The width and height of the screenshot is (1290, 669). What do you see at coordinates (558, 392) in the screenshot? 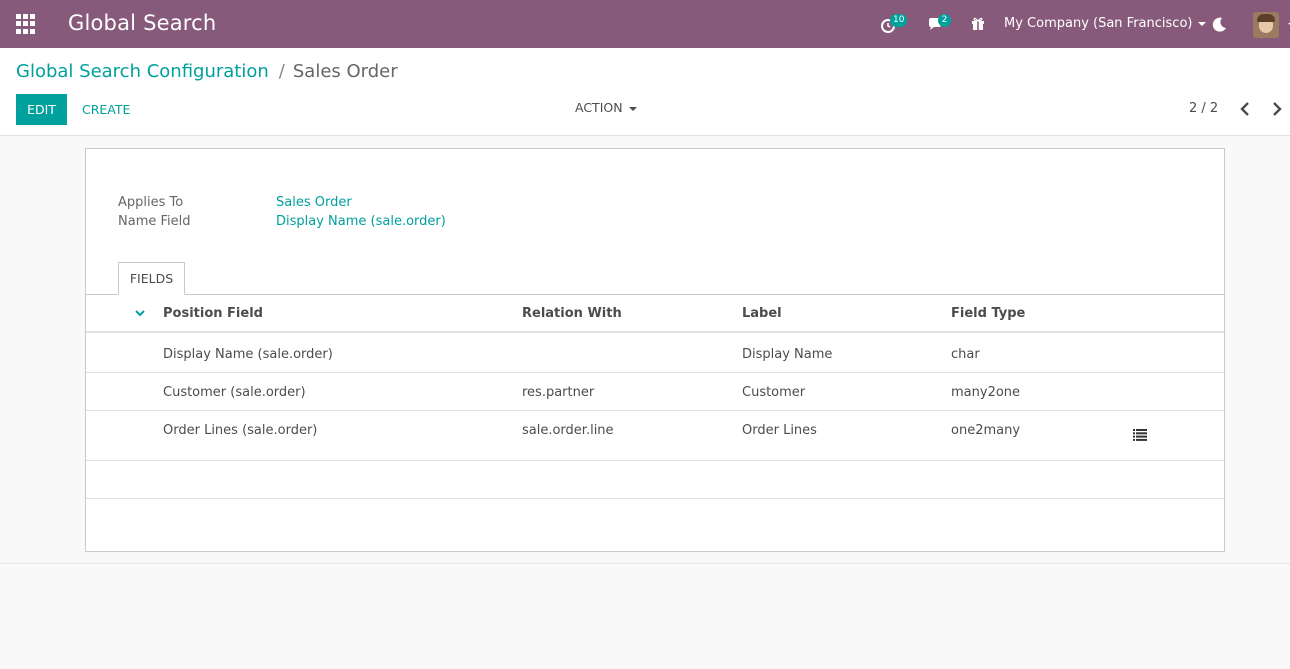
I see `cell-relation-with: res.partner` at bounding box center [558, 392].